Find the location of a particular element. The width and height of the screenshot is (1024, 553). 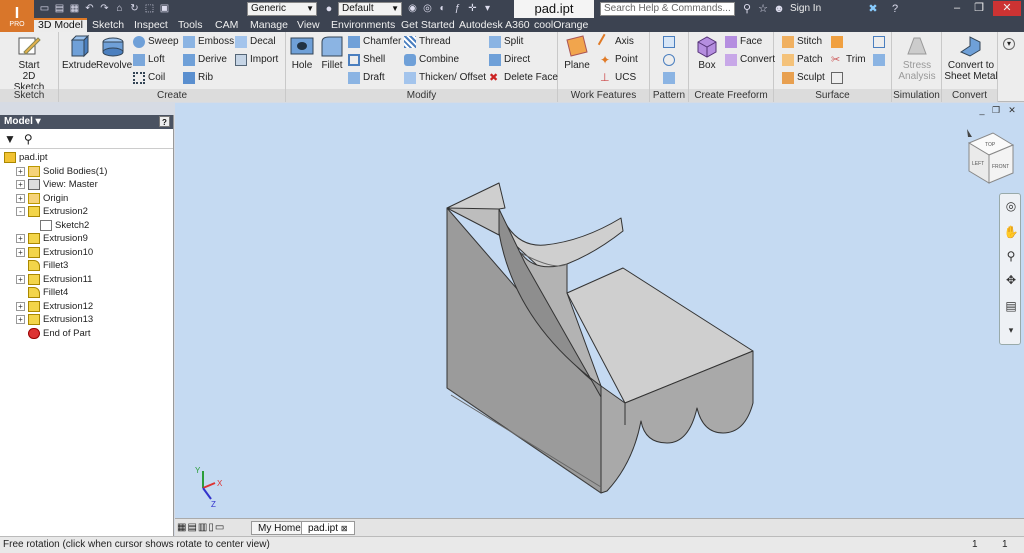

tree-node: + Extrusion13 is located at coordinates (86, 320).